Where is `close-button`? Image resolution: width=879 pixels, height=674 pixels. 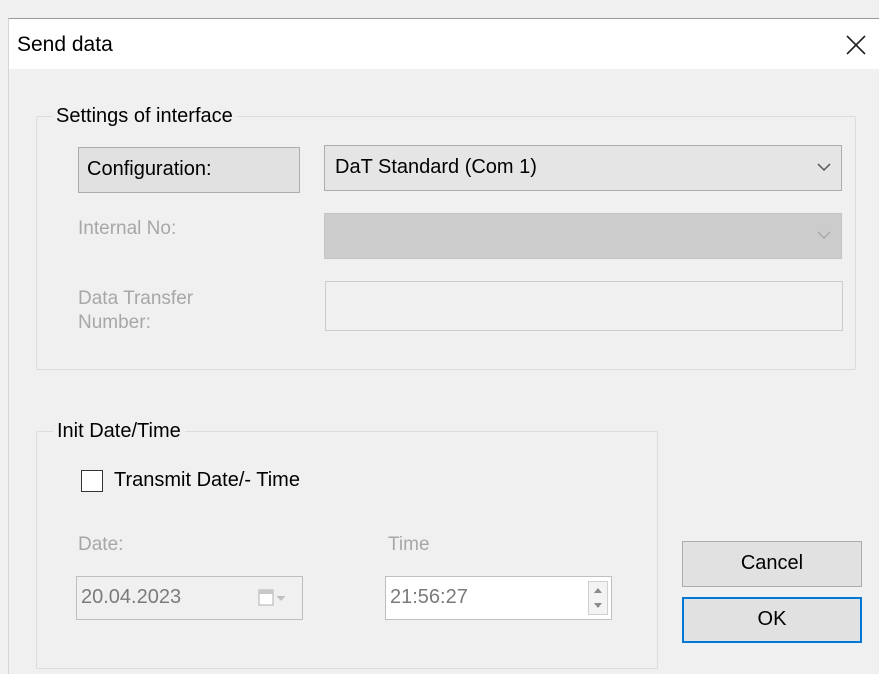
close-button is located at coordinates (856, 44).